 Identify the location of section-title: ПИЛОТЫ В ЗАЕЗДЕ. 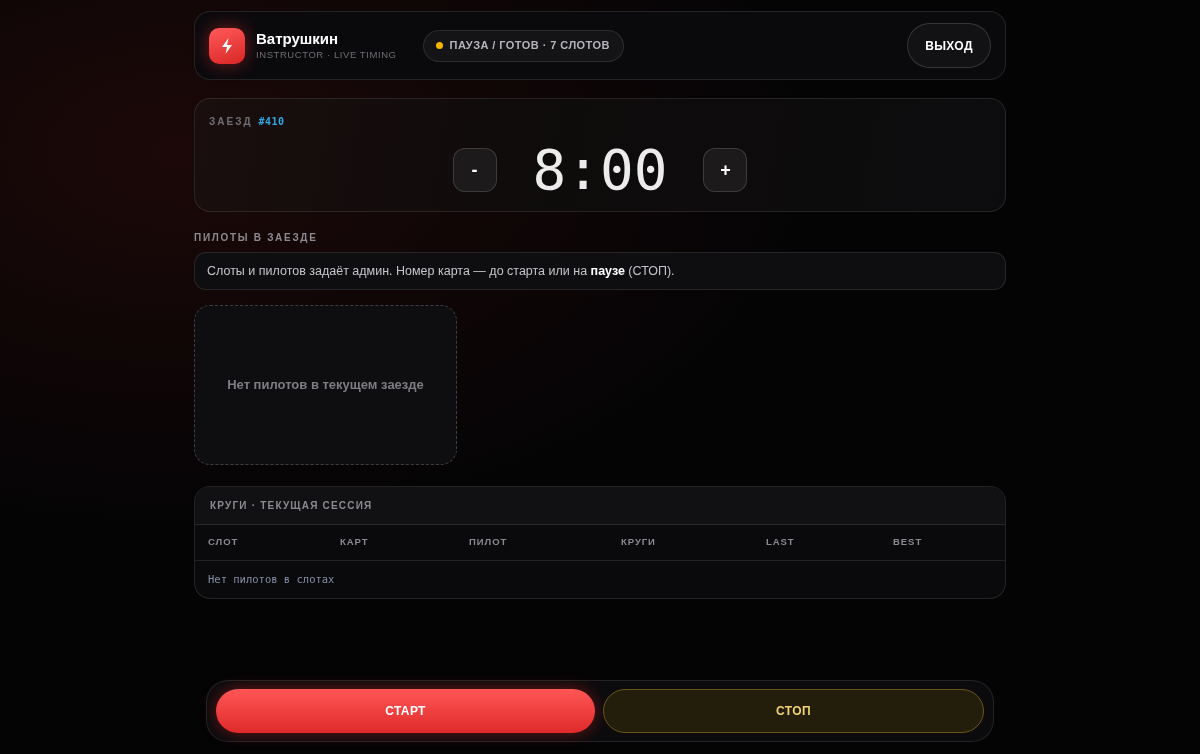
(256, 238).